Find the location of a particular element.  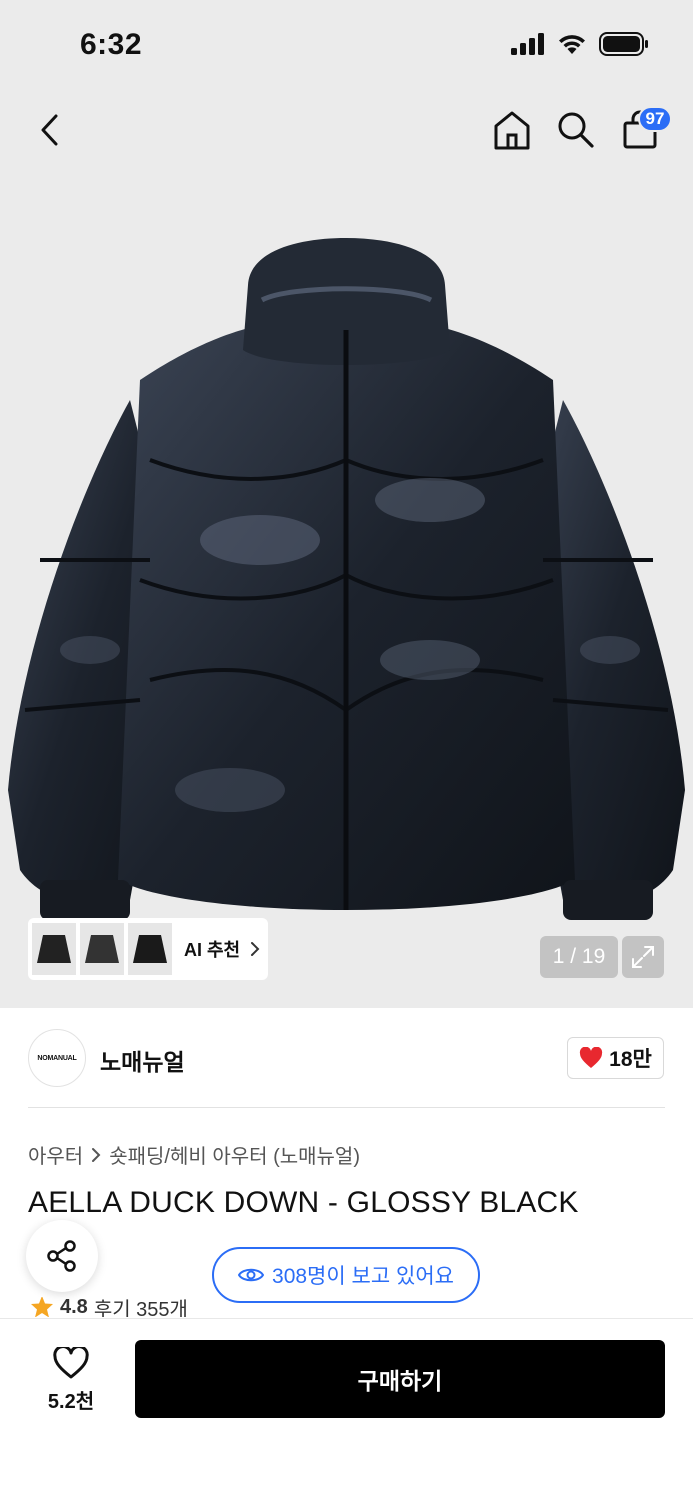

breadcrumb-subcategory: 숏패딩/헤비 아우터 (노매뉴얼) is located at coordinates (234, 1154).